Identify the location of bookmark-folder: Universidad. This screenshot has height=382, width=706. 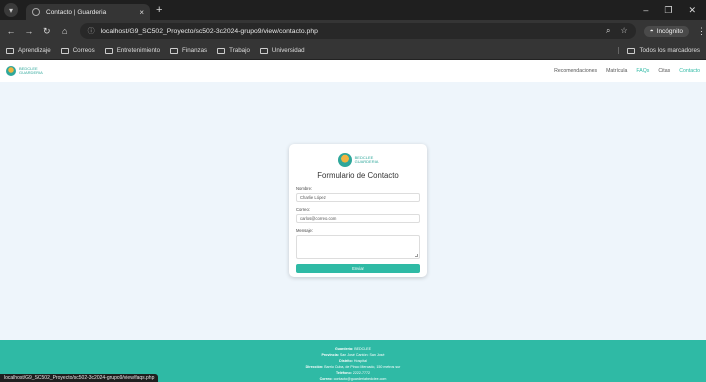
(282, 50).